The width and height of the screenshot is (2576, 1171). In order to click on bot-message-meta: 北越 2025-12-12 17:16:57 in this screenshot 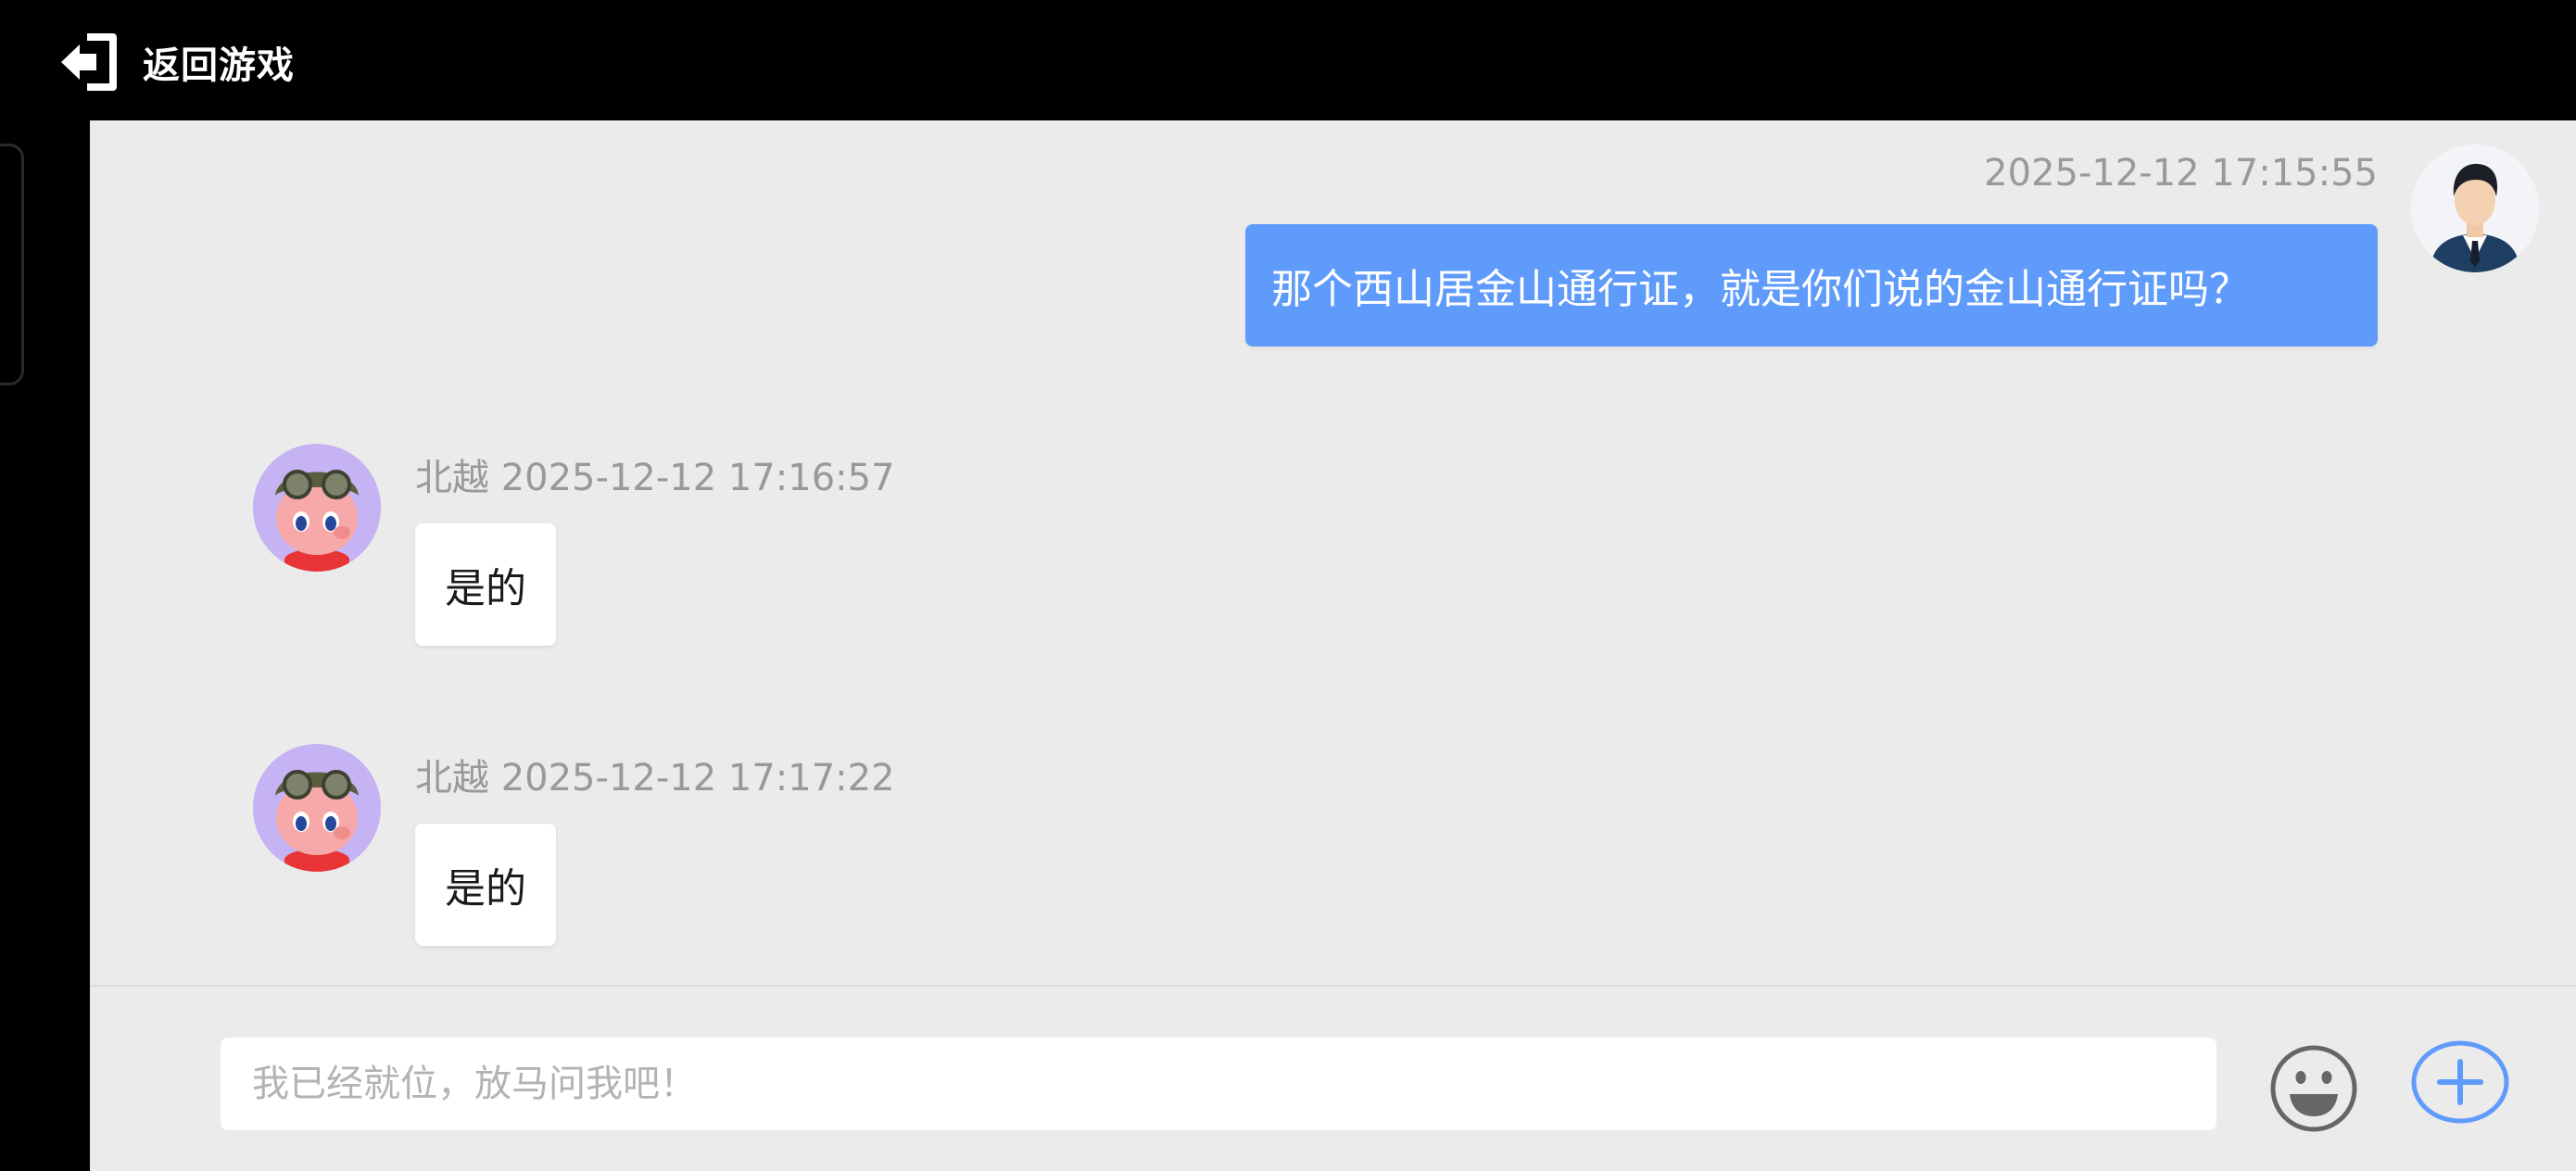, I will do `click(655, 478)`.